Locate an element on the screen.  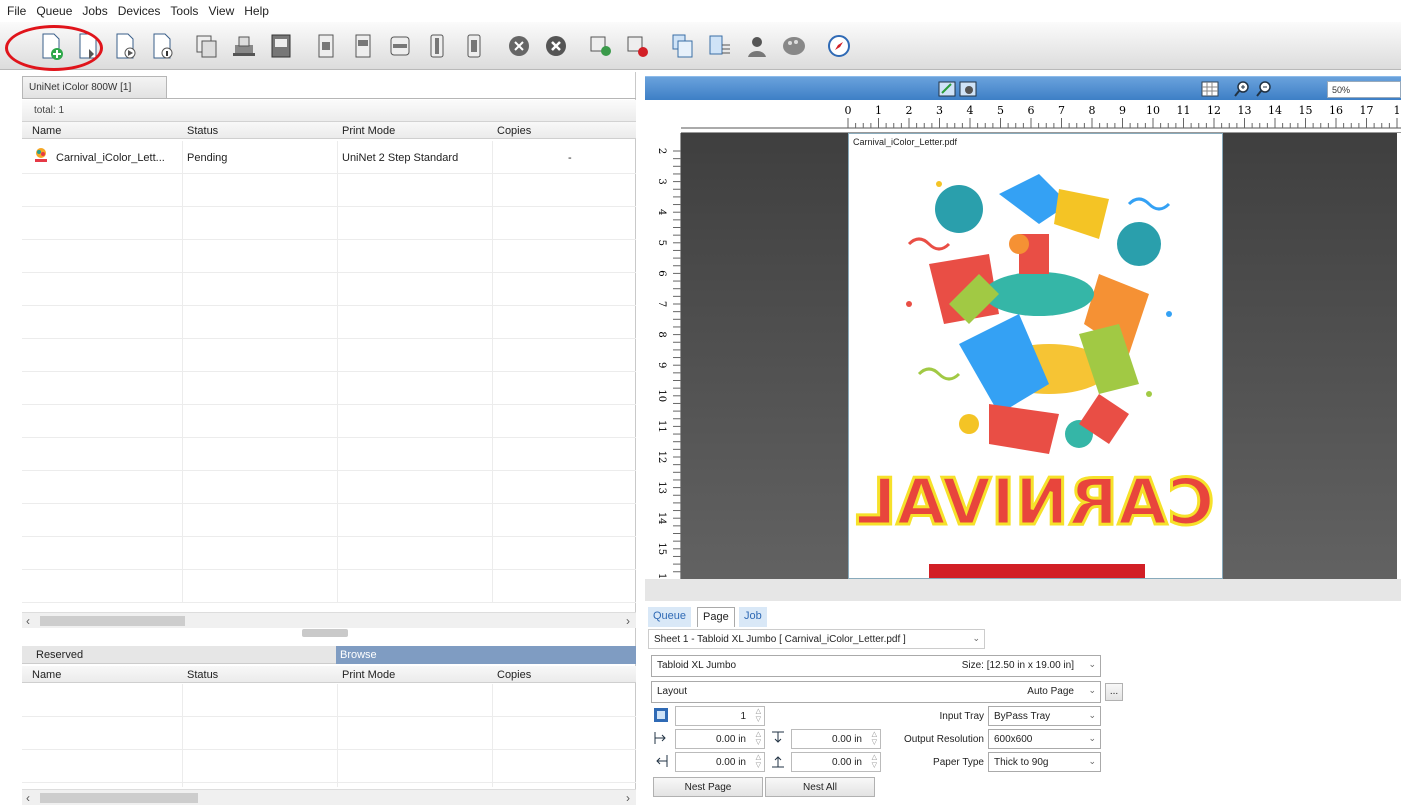
menu-jobs: Jobs is located at coordinates (94, 11).